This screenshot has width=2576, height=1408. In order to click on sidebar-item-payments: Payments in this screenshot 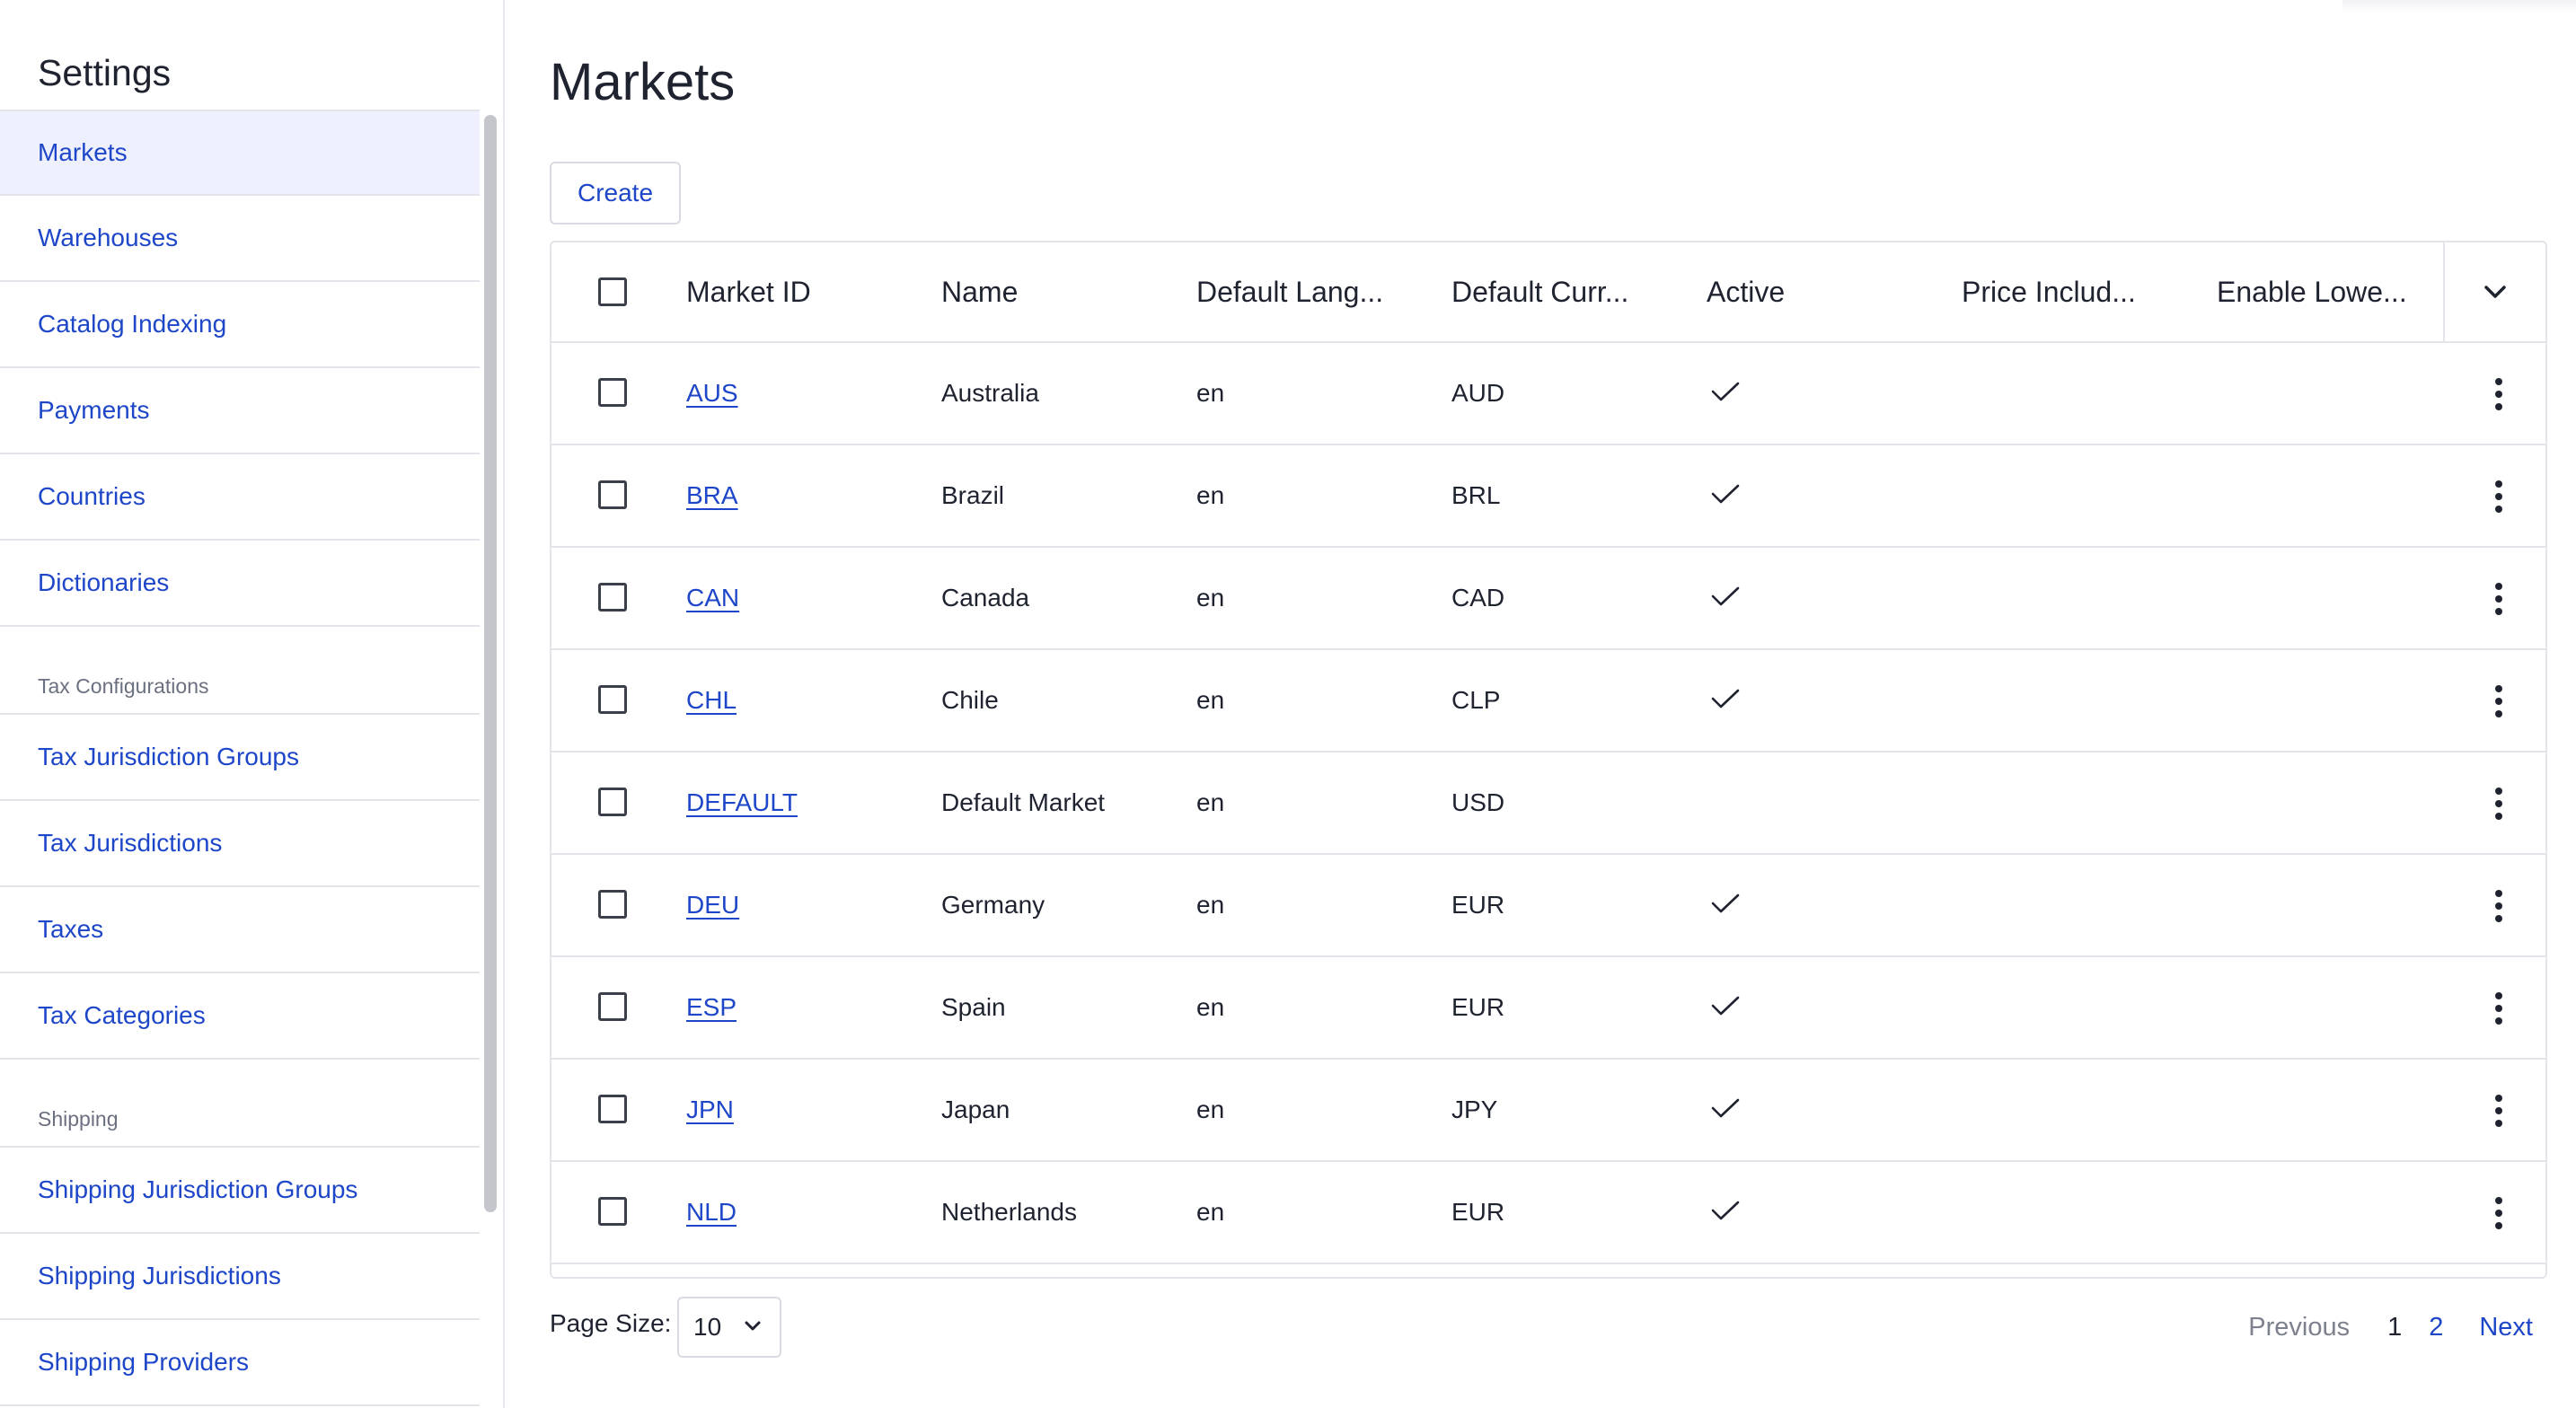, I will do `click(240, 411)`.